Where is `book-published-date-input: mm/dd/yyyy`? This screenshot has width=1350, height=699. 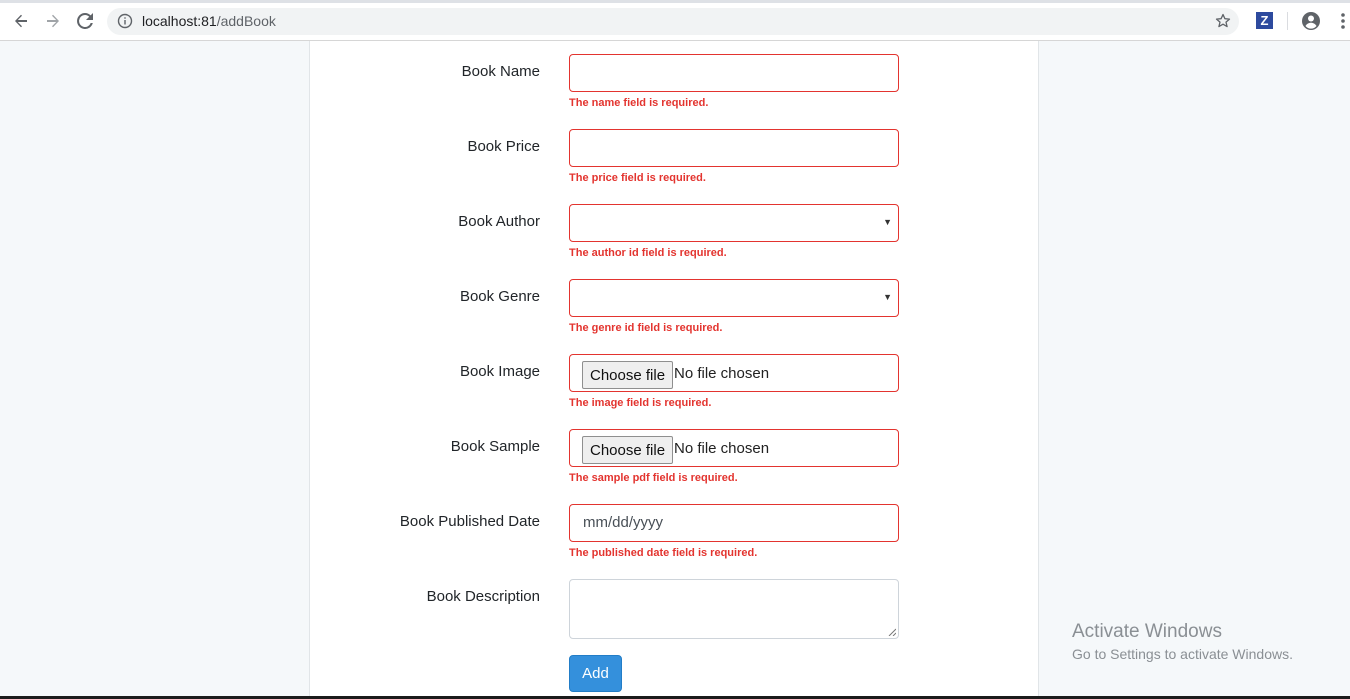
book-published-date-input: mm/dd/yyyy is located at coordinates (734, 523).